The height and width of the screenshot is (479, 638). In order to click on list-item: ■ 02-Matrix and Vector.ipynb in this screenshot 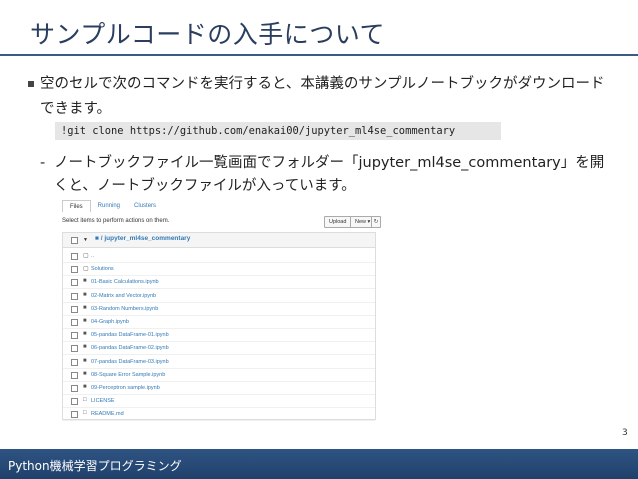, I will do `click(219, 296)`.